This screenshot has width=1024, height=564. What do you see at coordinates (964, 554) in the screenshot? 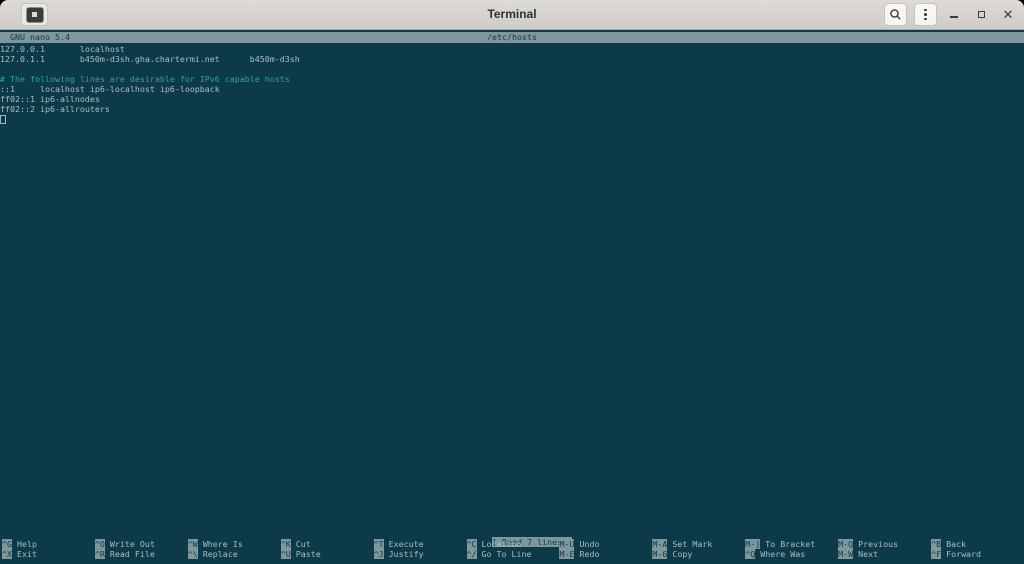
I see `shortcut-label: Forward` at bounding box center [964, 554].